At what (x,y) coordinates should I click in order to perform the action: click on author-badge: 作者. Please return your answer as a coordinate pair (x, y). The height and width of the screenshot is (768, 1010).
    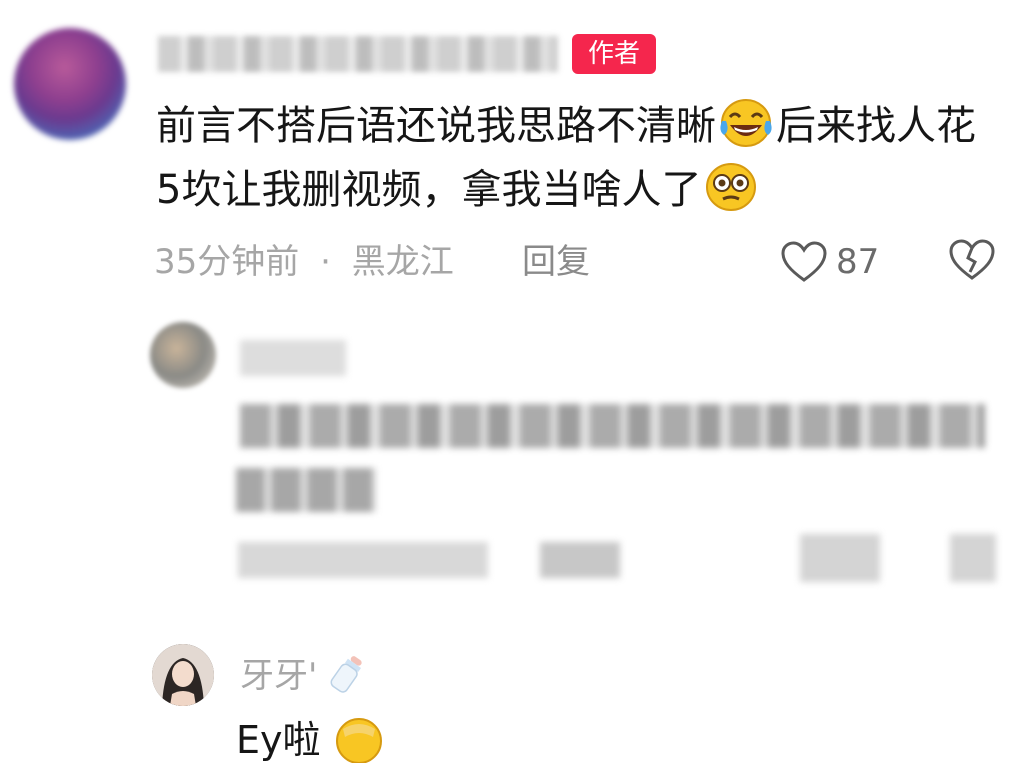
    Looking at the image, I should click on (614, 54).